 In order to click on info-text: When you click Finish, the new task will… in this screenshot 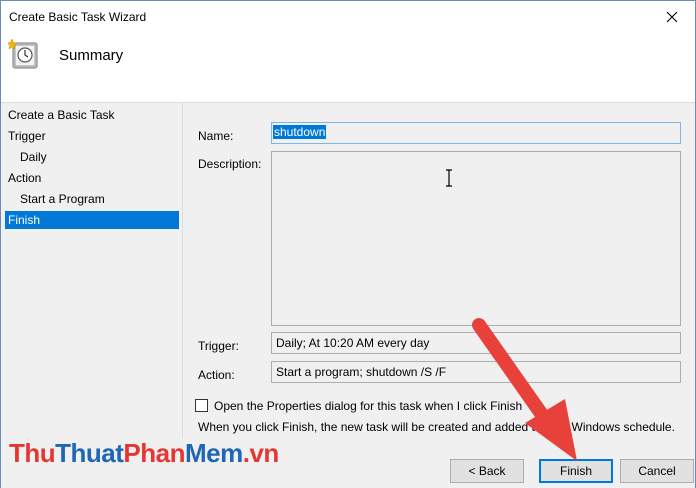, I will do `click(436, 427)`.